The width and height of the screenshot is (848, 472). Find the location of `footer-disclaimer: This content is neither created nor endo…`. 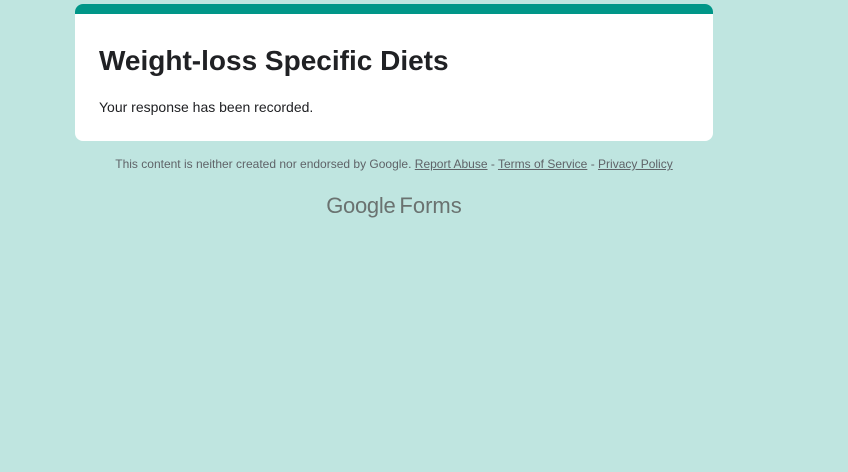

footer-disclaimer: This content is neither created nor endo… is located at coordinates (394, 164).